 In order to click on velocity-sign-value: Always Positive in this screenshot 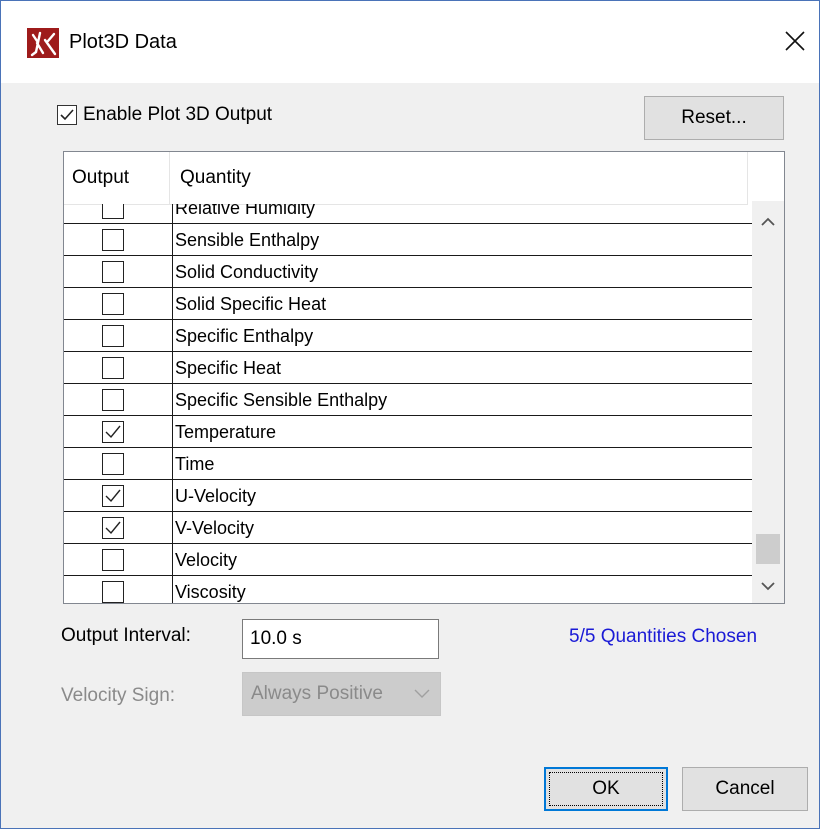, I will do `click(317, 693)`.